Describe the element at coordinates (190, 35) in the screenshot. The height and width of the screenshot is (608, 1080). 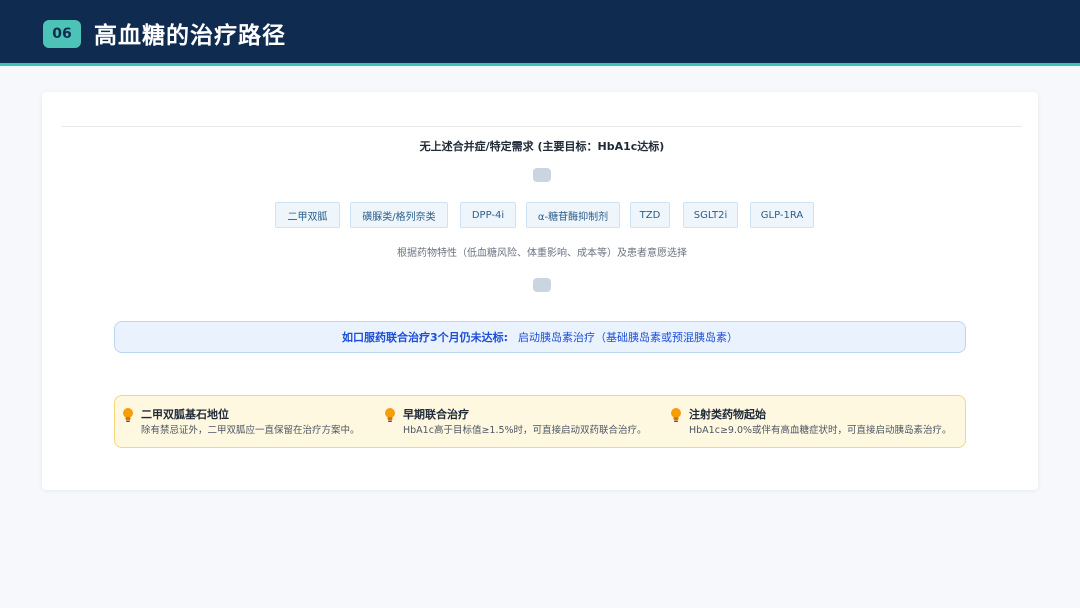
I see `page-title: 高血糖的治疗路径` at that location.